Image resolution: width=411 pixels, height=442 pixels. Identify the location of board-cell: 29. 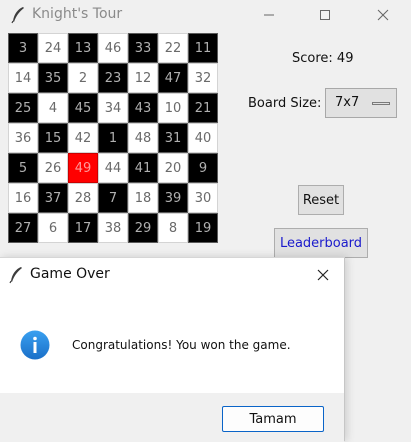
(143, 228).